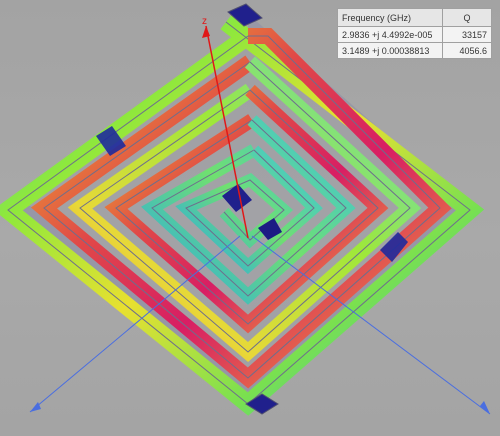 The height and width of the screenshot is (436, 500). Describe the element at coordinates (467, 17) in the screenshot. I see `column-header-q: Q` at that location.